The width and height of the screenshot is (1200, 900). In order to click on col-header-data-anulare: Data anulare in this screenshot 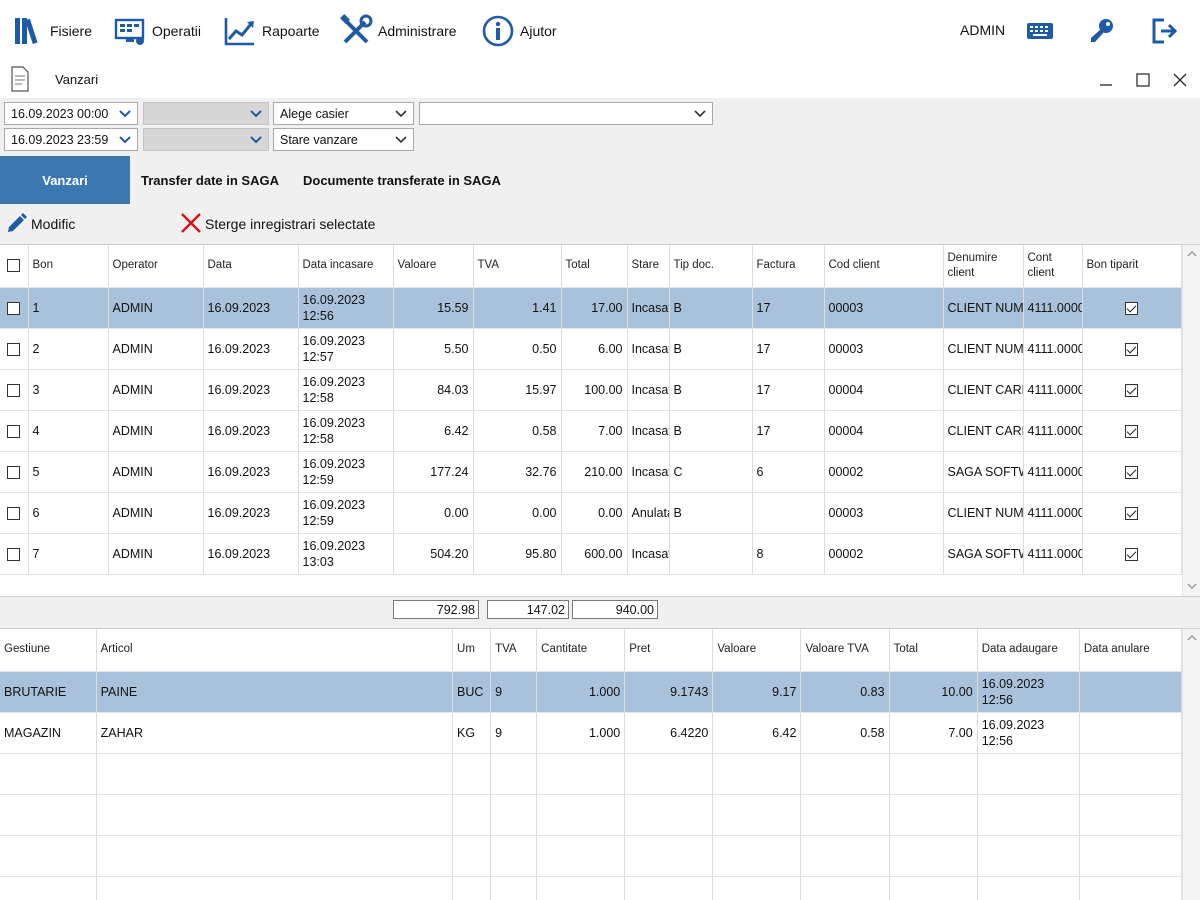, I will do `click(1131, 650)`.